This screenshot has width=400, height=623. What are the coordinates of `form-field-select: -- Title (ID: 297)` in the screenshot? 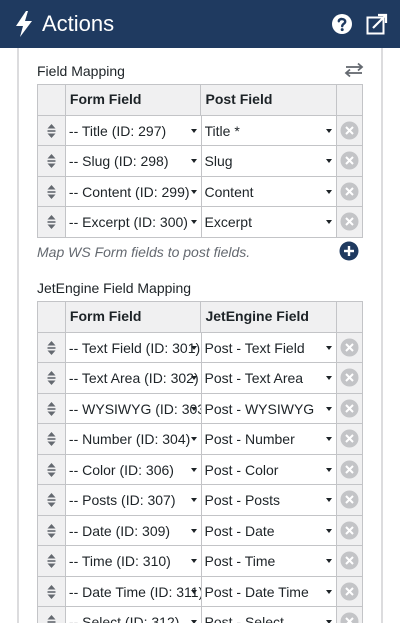 It's located at (133, 130).